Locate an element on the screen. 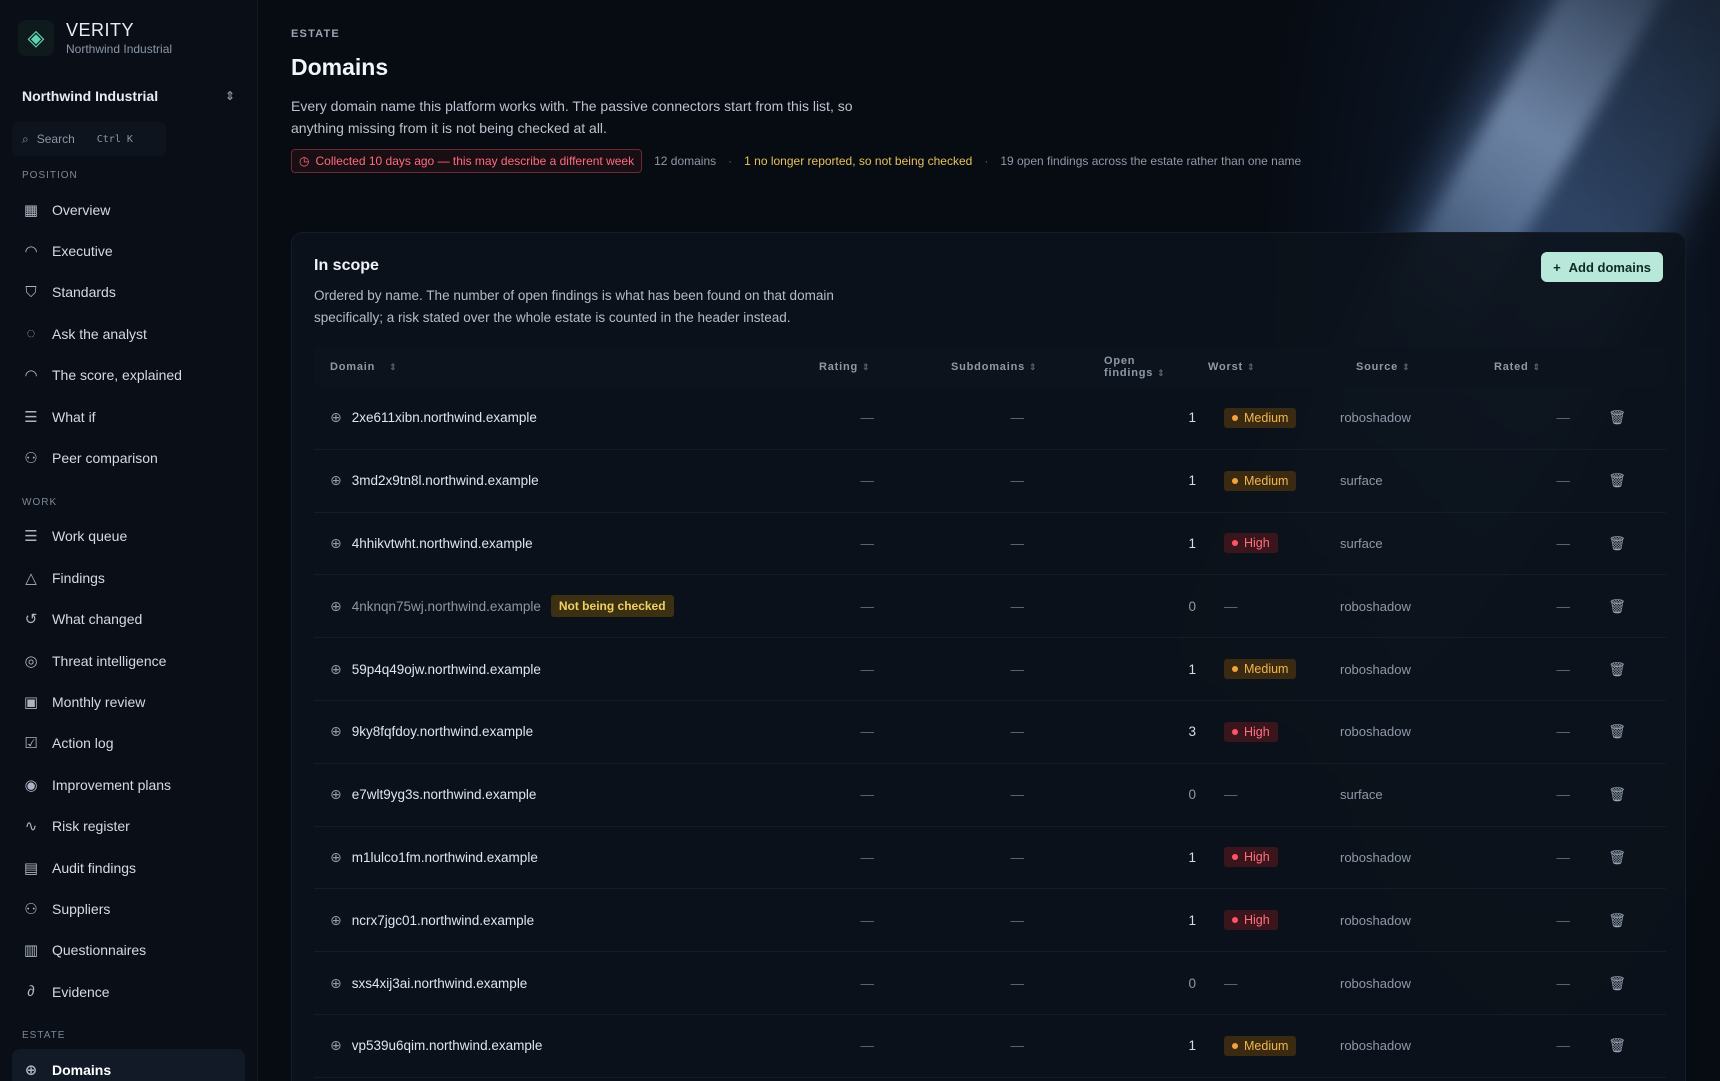 The image size is (1720, 1081). sidebar-item-threat-intelligence: ◎ Threat intelligence is located at coordinates (128, 660).